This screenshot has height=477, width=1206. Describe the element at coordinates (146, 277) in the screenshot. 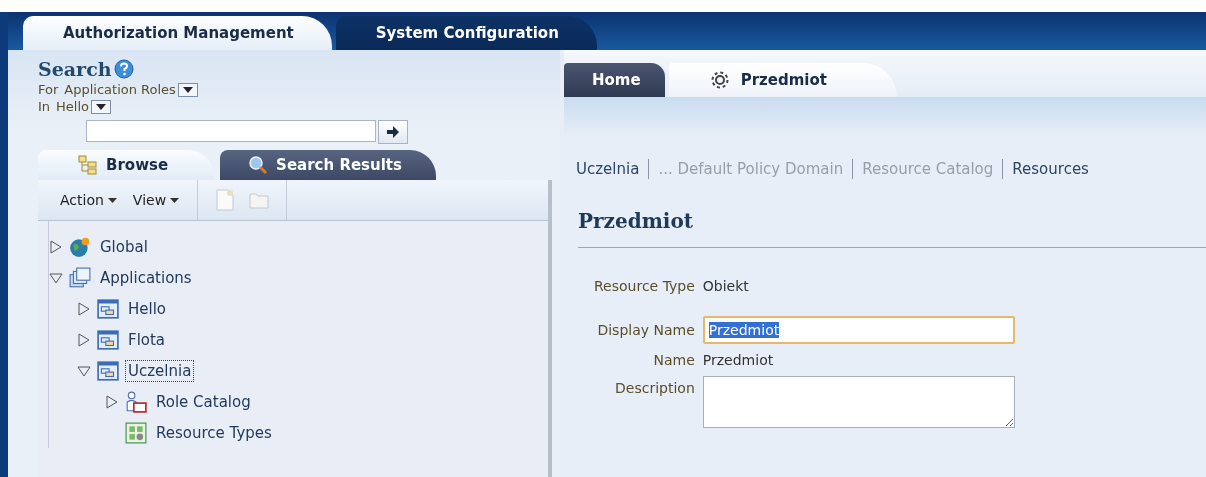

I see `tree-item: Applications` at that location.